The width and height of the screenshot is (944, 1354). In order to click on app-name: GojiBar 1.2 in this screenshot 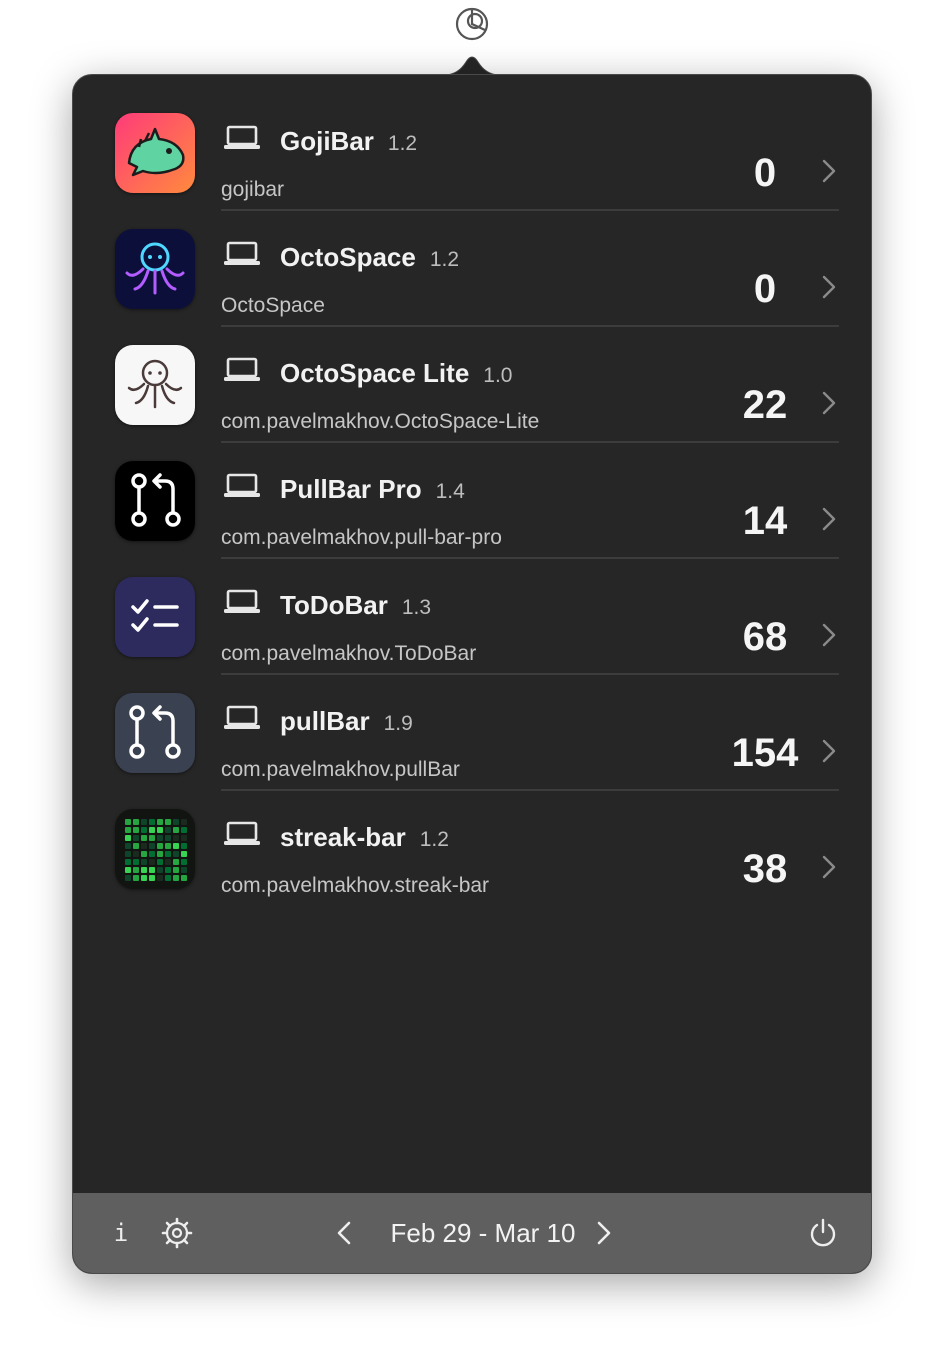, I will do `click(349, 141)`.